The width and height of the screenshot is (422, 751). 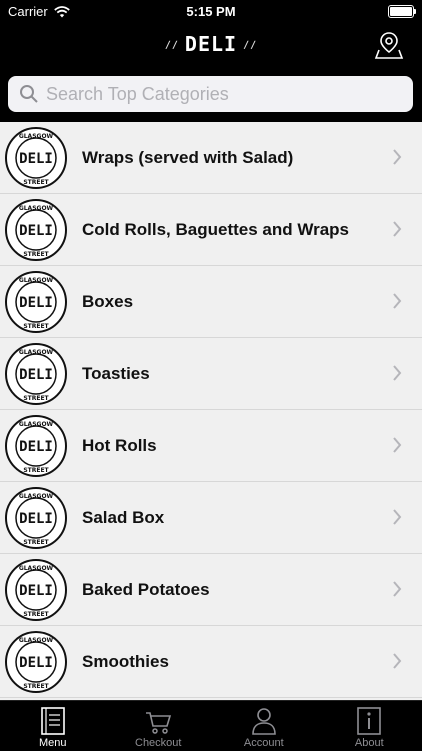 What do you see at coordinates (125, 661) in the screenshot?
I see `category-label: Smoothies` at bounding box center [125, 661].